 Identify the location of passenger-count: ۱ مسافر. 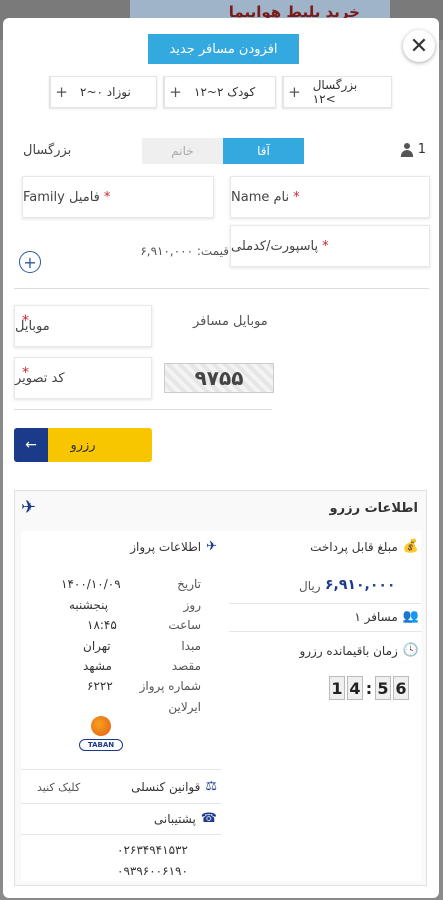
(376, 616).